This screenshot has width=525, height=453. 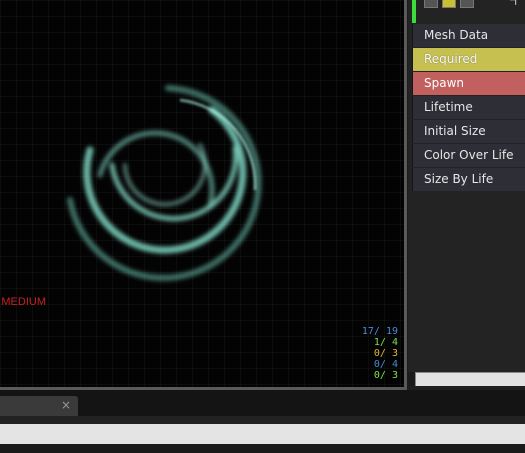 What do you see at coordinates (262, 448) in the screenshot?
I see `bottom-strip` at bounding box center [262, 448].